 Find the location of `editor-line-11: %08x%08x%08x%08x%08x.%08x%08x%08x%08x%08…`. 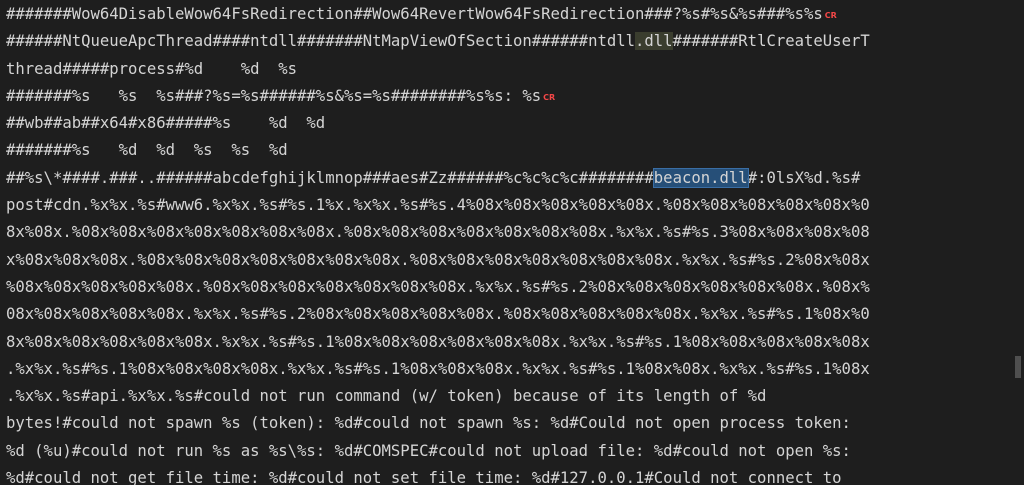

editor-line-11: %08x%08x%08x%08x%08x.%08x%08x%08x%08x%08… is located at coordinates (508, 287).